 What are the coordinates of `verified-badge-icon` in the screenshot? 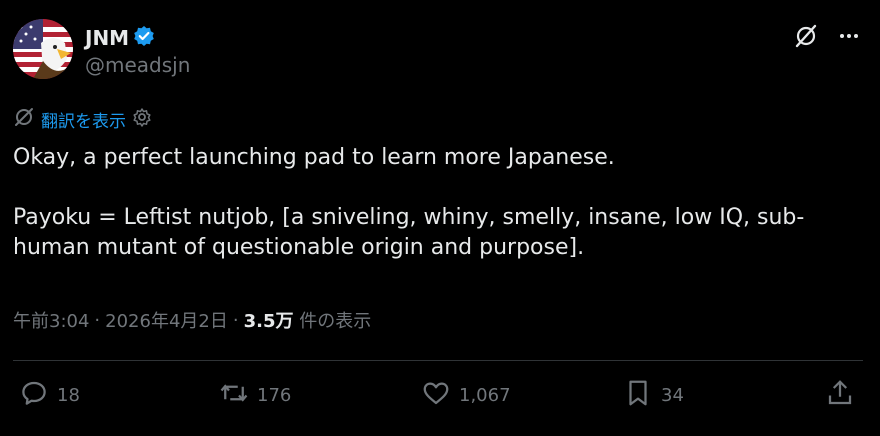 It's located at (144, 38).